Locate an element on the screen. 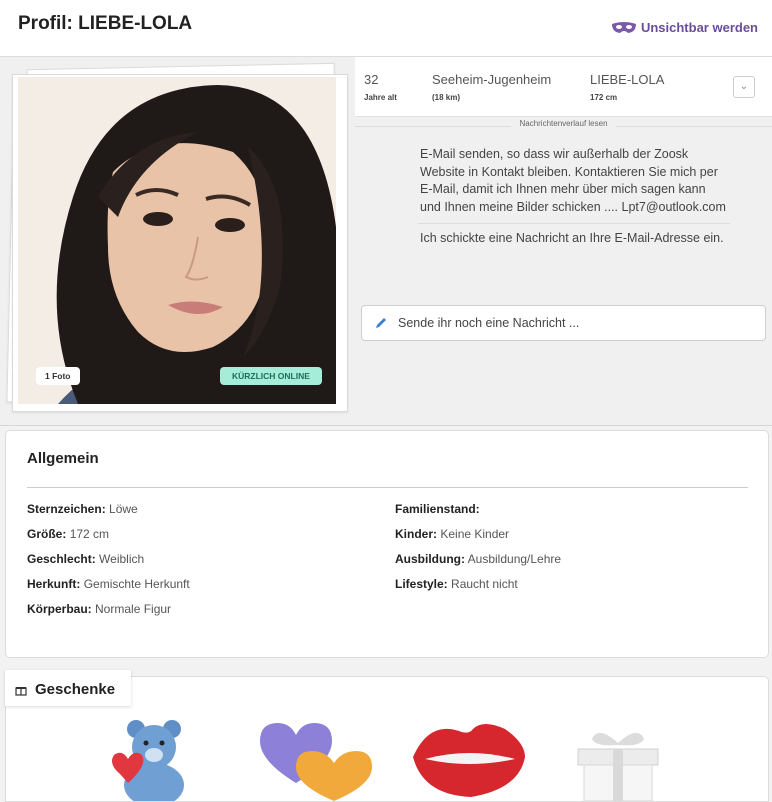 The image size is (772, 802). attribute-row: Geschlecht: Weiblich is located at coordinates (85, 559).